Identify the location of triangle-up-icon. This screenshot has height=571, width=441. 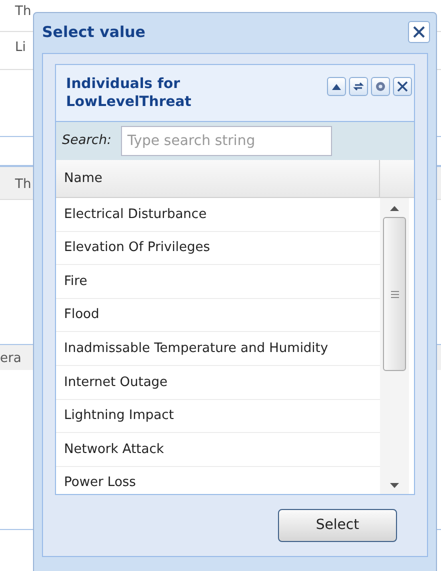
(336, 87).